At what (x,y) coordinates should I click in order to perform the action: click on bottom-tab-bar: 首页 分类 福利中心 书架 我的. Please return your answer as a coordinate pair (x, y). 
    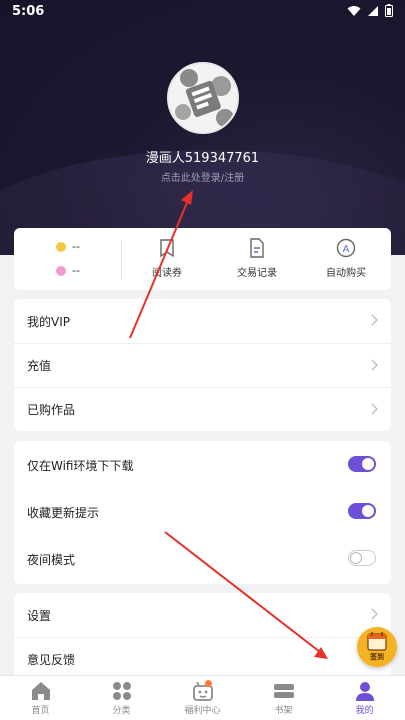
    Looking at the image, I should click on (202, 697).